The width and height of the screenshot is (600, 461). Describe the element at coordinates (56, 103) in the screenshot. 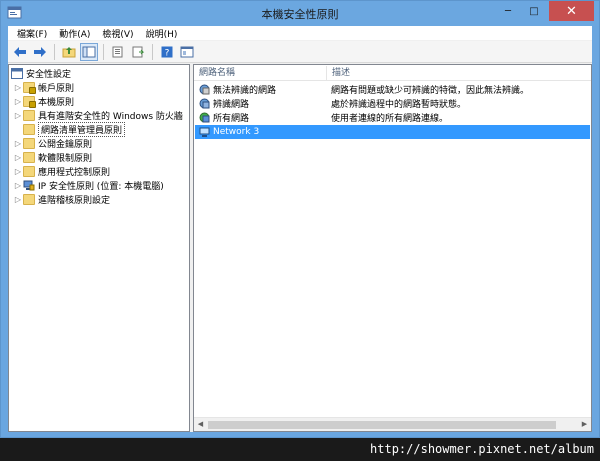

I see `tree-item-label: 本機原則` at that location.